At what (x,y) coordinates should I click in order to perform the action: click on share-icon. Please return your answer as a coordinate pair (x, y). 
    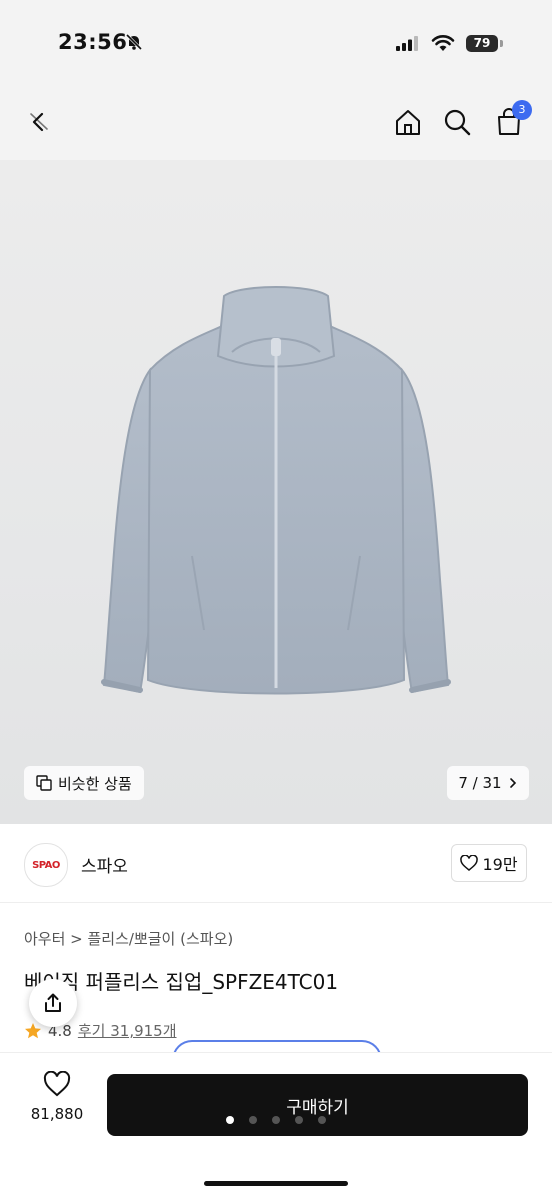
    Looking at the image, I should click on (53, 1002).